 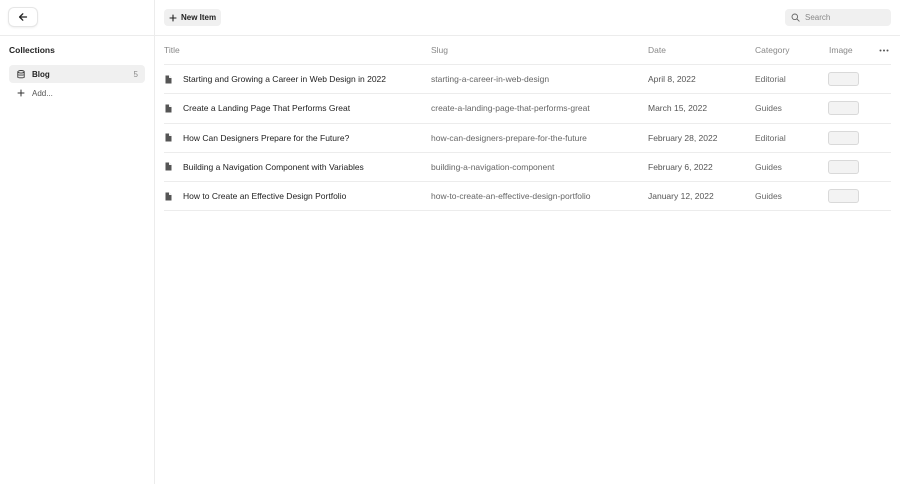 I want to click on database-icon, so click(x=20, y=74).